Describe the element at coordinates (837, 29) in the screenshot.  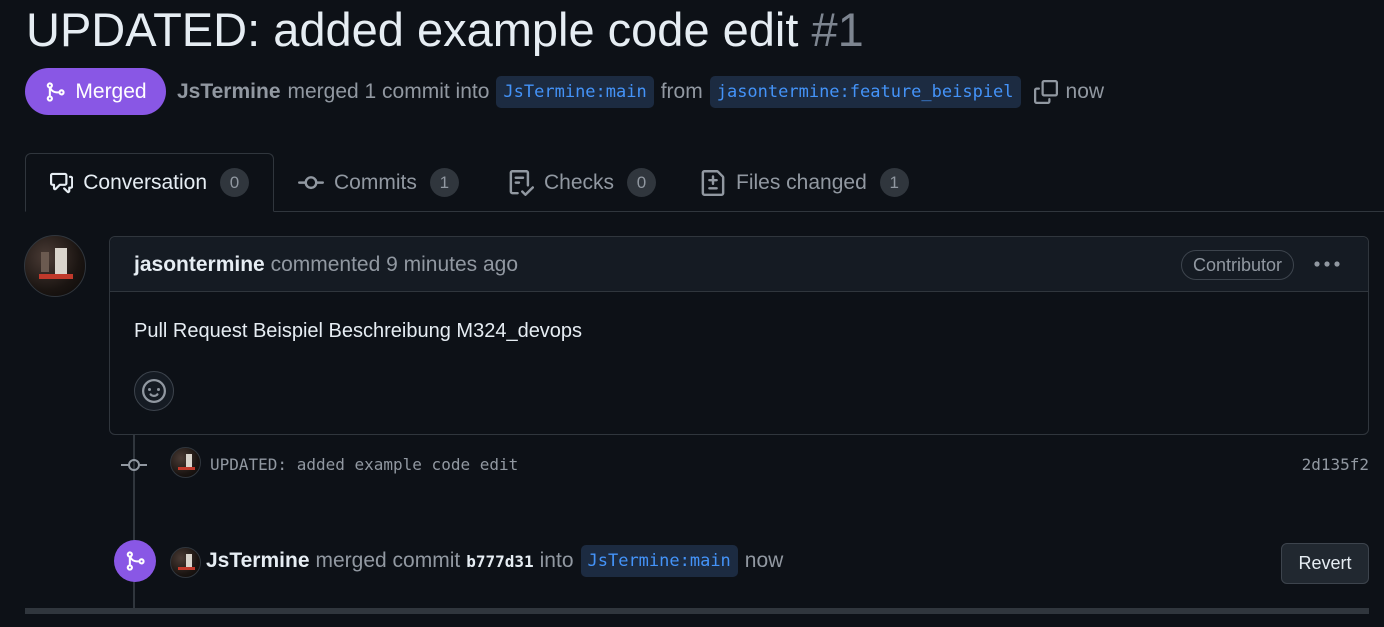
I see `pr-number: #1` at that location.